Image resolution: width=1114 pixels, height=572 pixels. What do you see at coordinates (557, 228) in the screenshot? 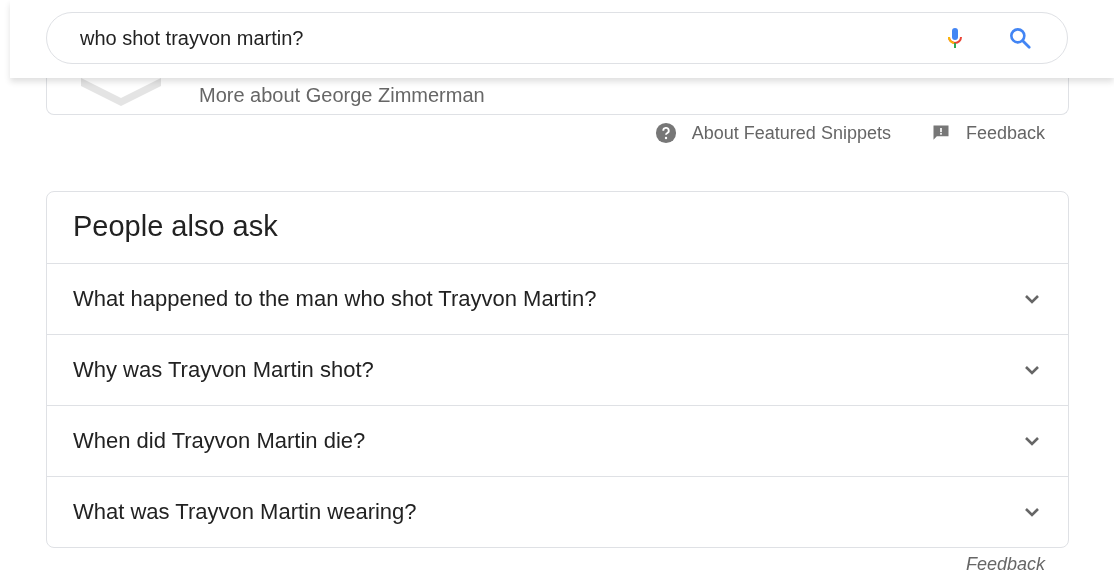
I see `section-title: People also ask` at bounding box center [557, 228].